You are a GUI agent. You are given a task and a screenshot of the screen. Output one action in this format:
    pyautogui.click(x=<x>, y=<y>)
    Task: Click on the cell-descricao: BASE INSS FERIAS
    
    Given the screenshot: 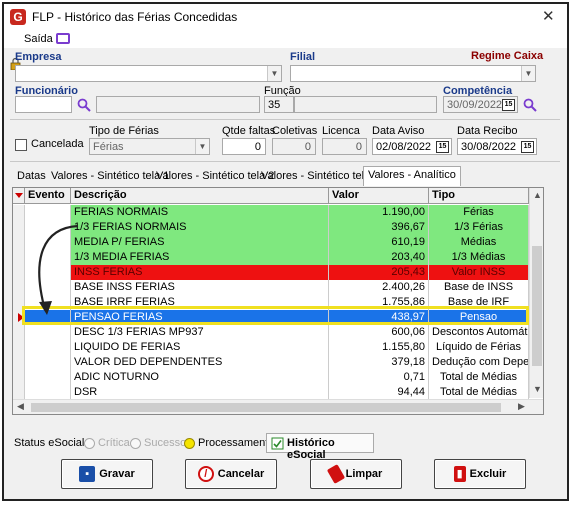 What is the action you would take?
    pyautogui.click(x=200, y=287)
    